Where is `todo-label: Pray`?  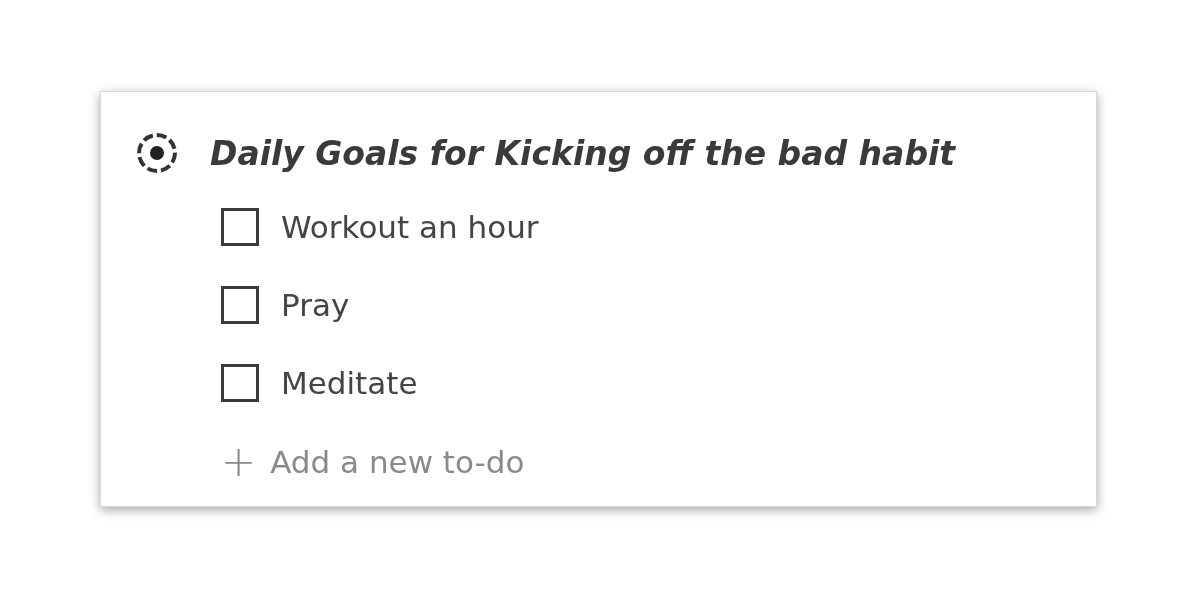 todo-label: Pray is located at coordinates (315, 305).